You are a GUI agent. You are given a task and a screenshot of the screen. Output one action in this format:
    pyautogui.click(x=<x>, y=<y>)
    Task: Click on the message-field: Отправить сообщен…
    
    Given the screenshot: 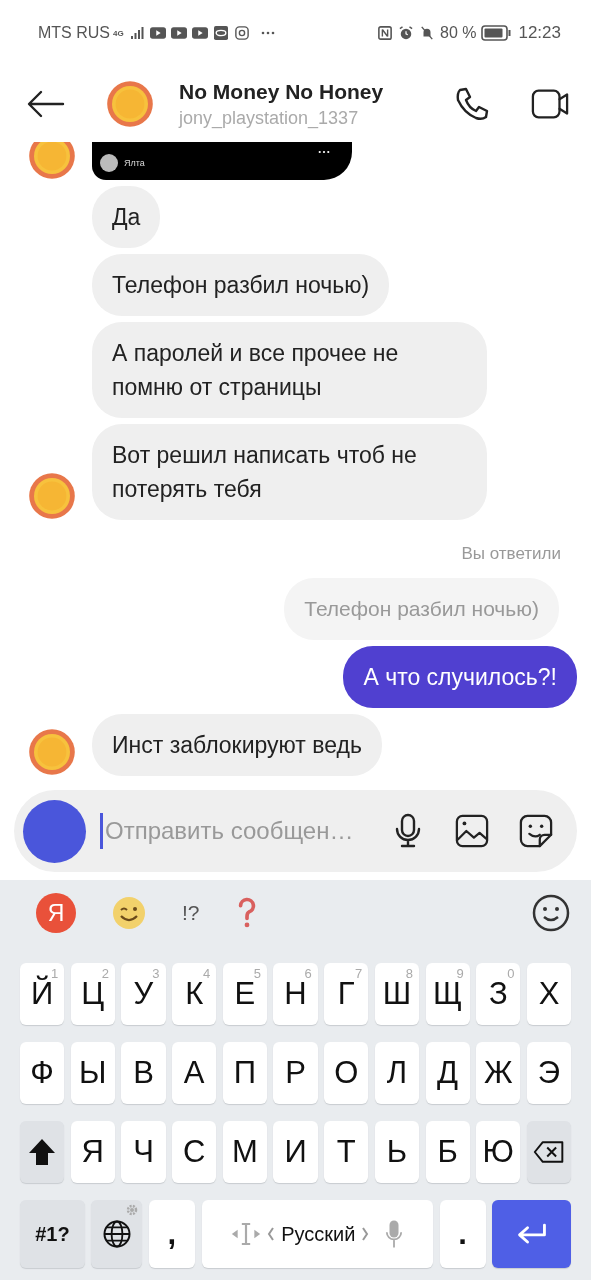 What is the action you would take?
    pyautogui.click(x=230, y=831)
    